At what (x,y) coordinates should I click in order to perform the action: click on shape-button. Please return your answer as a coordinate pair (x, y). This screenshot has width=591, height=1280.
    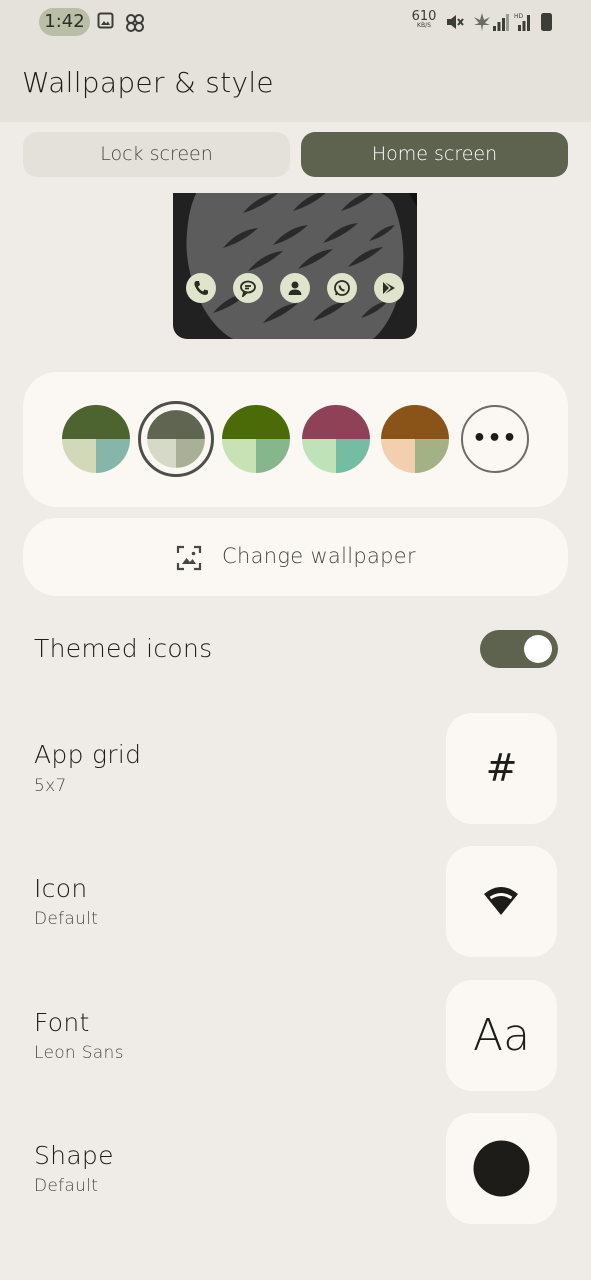
    Looking at the image, I should click on (501, 1168).